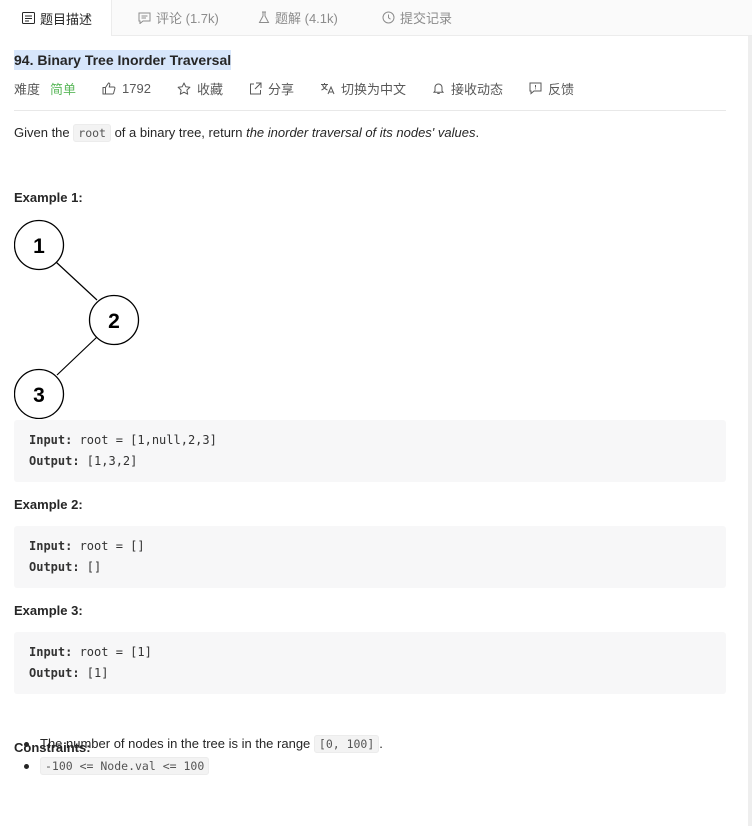 Image resolution: width=752 pixels, height=833 pixels. What do you see at coordinates (44, 132) in the screenshot?
I see `description-text: Given the` at bounding box center [44, 132].